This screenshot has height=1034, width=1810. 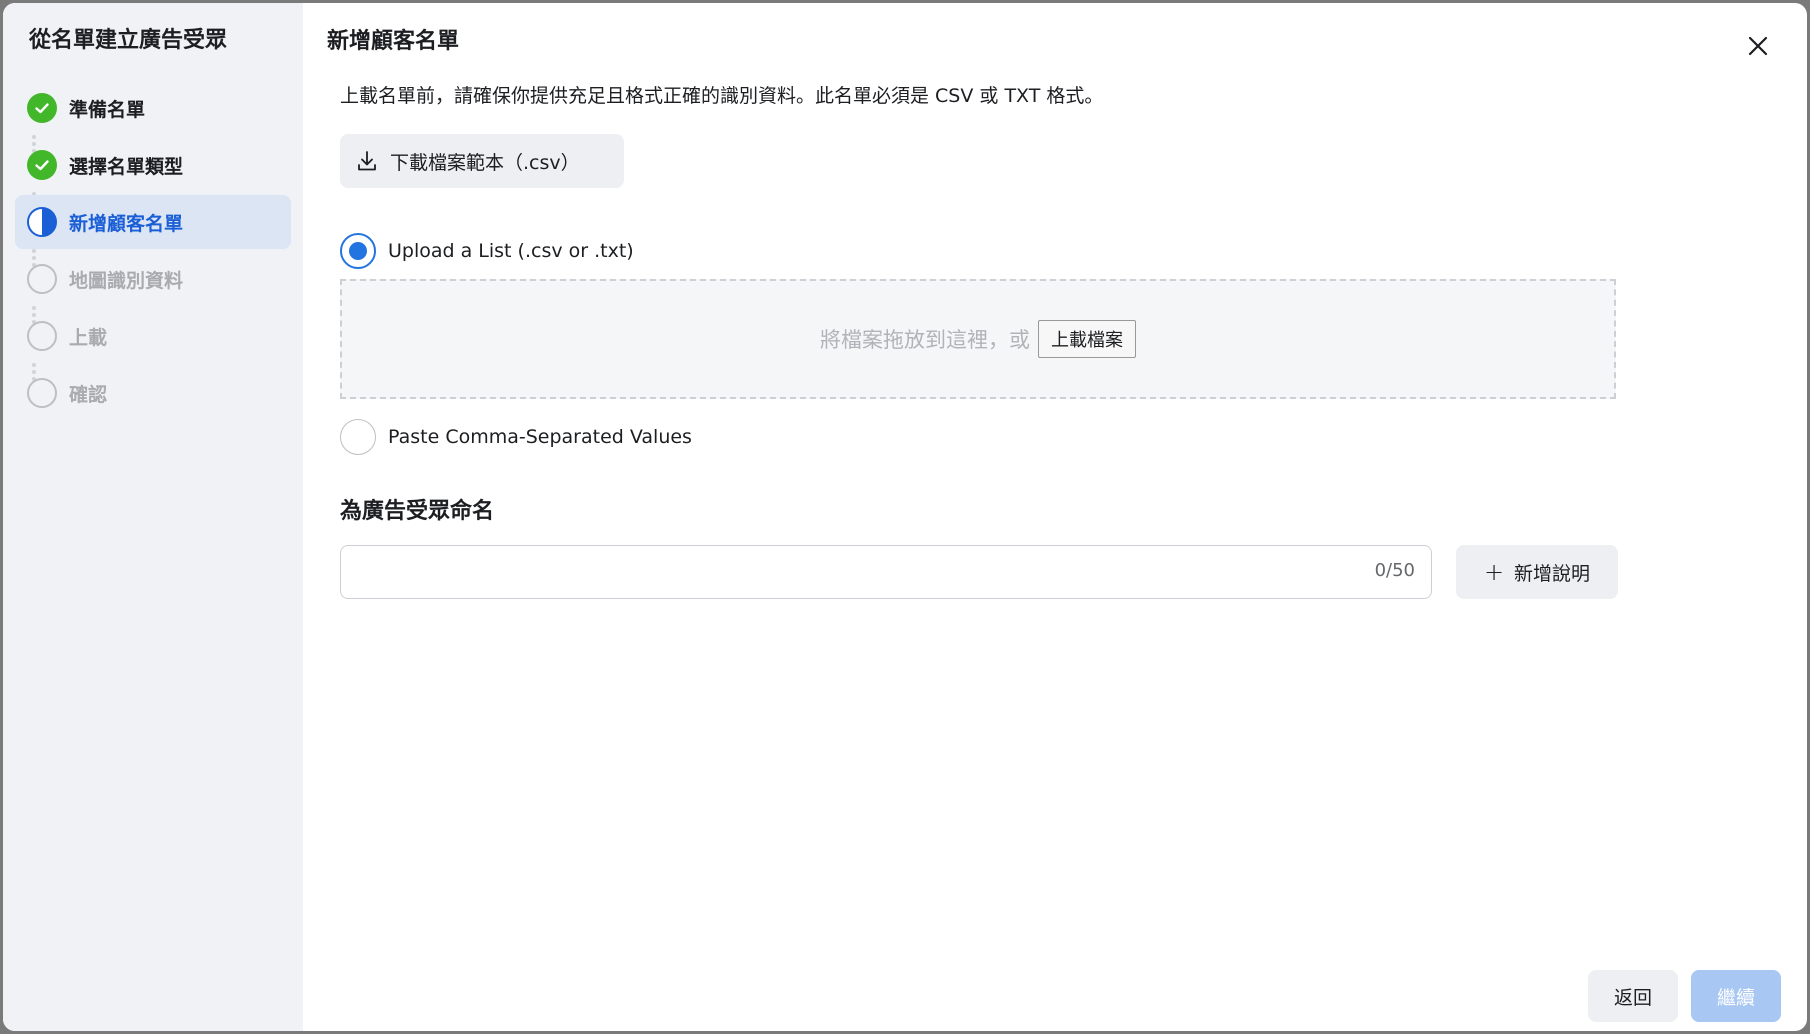 What do you see at coordinates (88, 337) in the screenshot?
I see `step-label: 上載` at bounding box center [88, 337].